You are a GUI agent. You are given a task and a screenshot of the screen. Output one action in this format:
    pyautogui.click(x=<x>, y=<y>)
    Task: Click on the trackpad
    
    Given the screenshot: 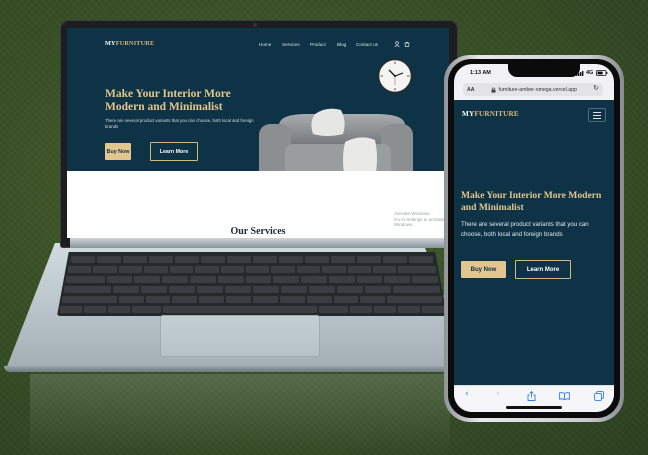 What is the action you would take?
    pyautogui.click(x=240, y=336)
    